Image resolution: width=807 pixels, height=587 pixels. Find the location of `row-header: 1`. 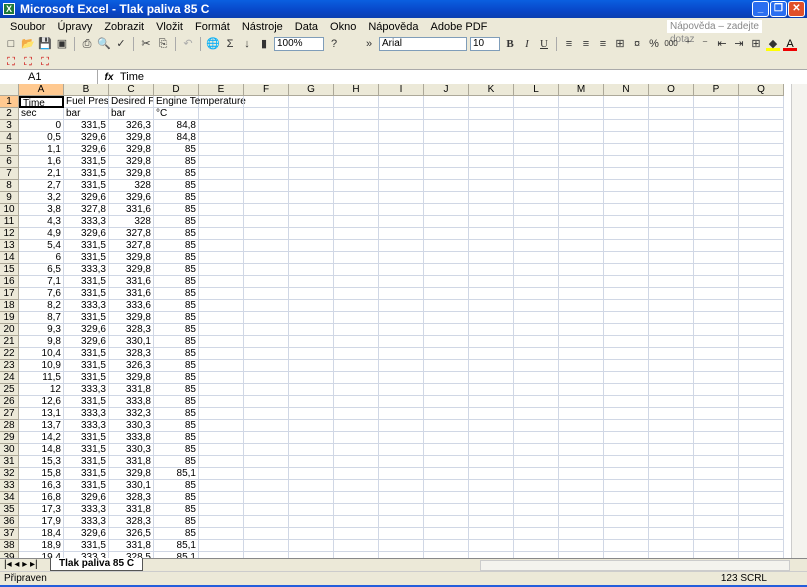

row-header: 1 is located at coordinates (9, 102).